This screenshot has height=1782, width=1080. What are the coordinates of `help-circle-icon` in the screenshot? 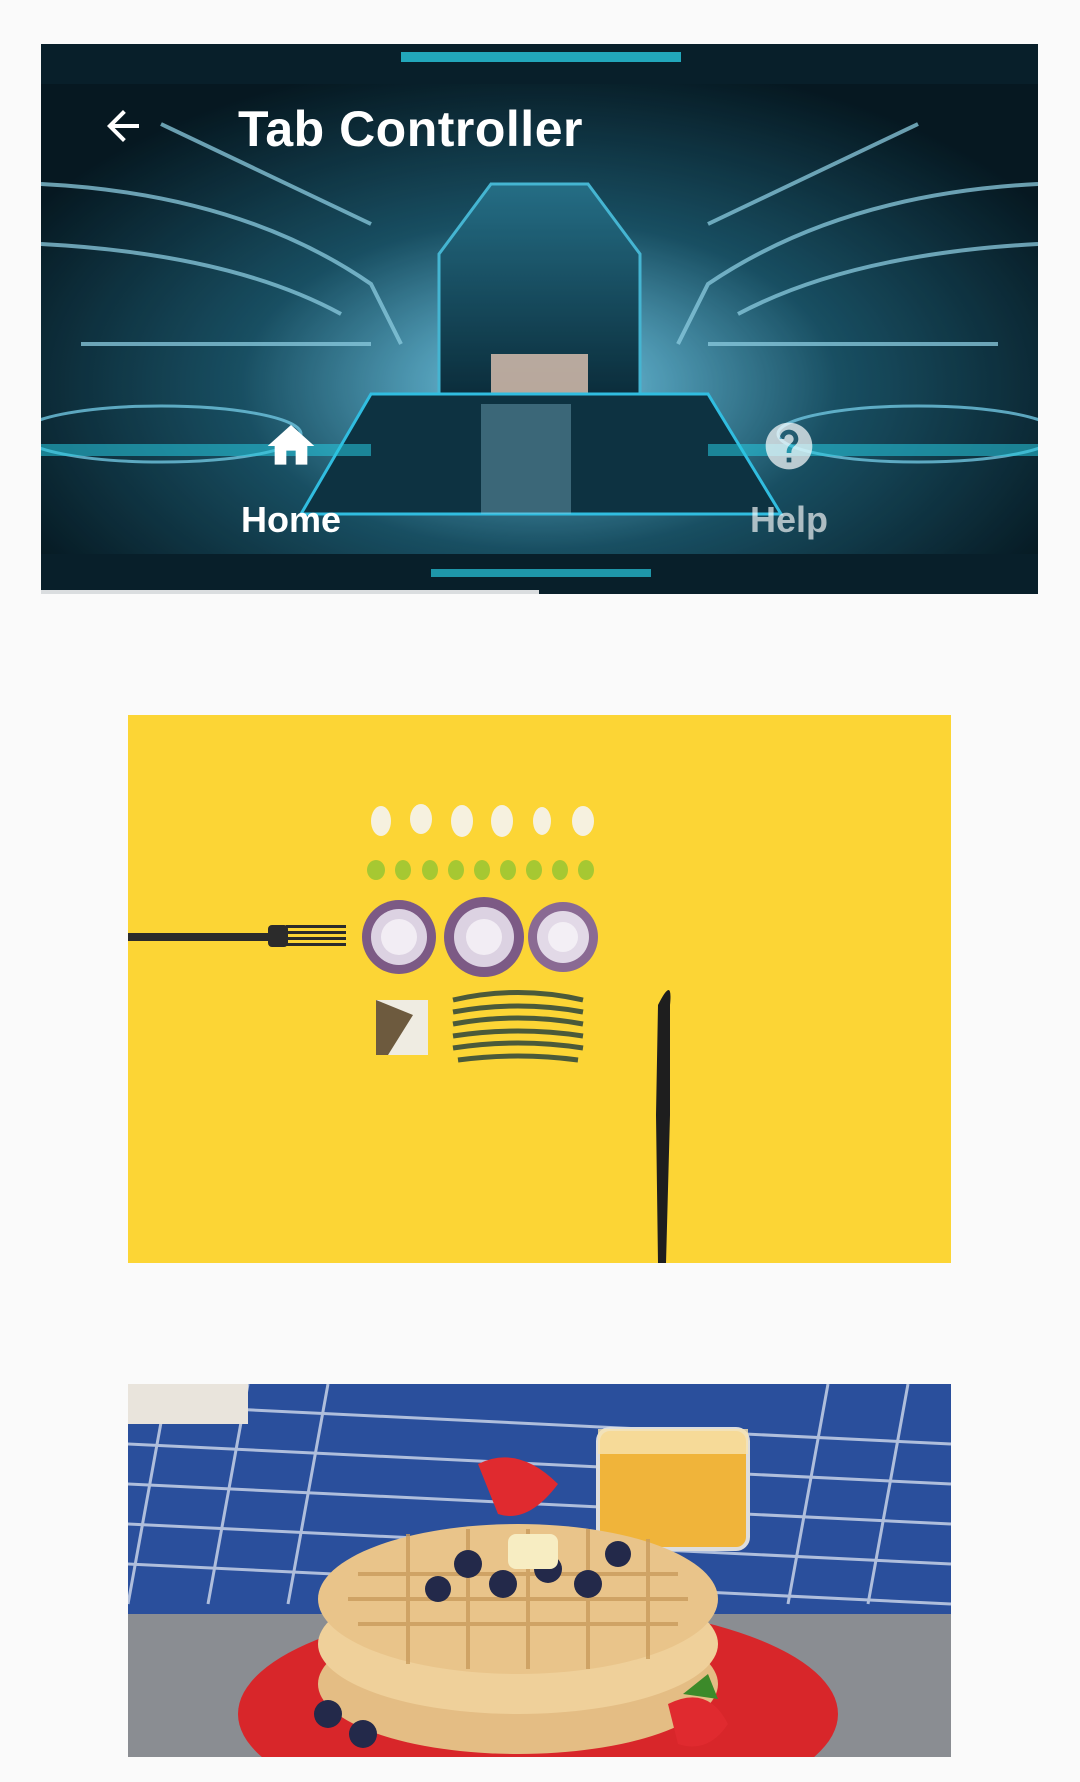 It's located at (789, 446).